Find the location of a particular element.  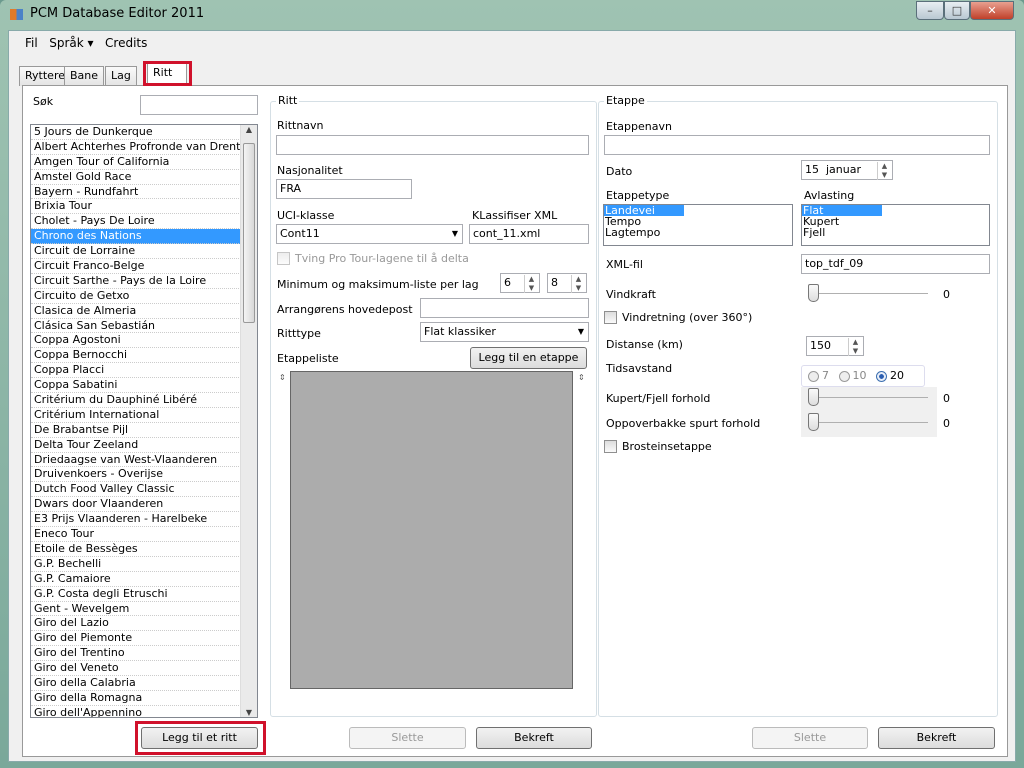

race-name-input is located at coordinates (432, 145).